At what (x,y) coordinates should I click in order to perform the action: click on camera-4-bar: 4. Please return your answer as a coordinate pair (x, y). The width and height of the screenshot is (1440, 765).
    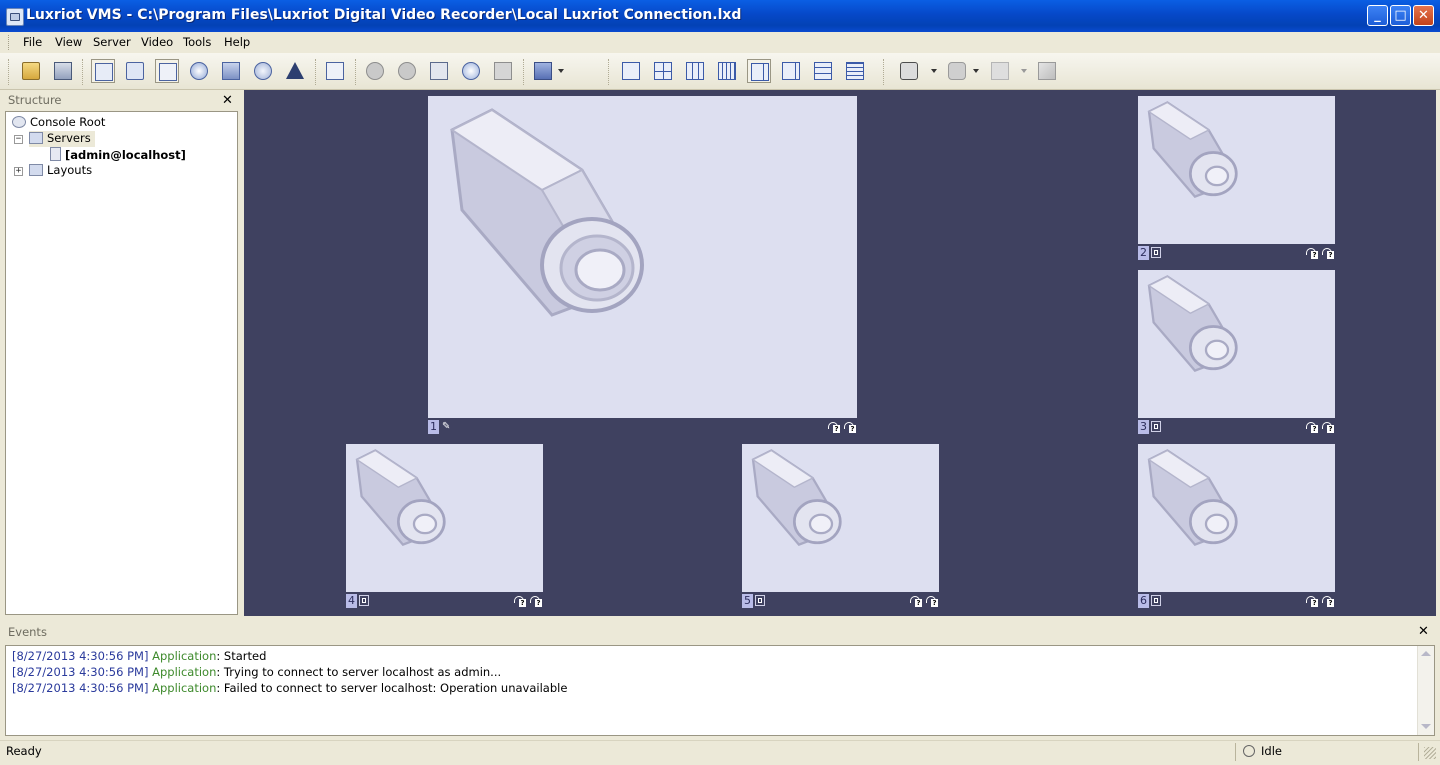
    Looking at the image, I should click on (444, 601).